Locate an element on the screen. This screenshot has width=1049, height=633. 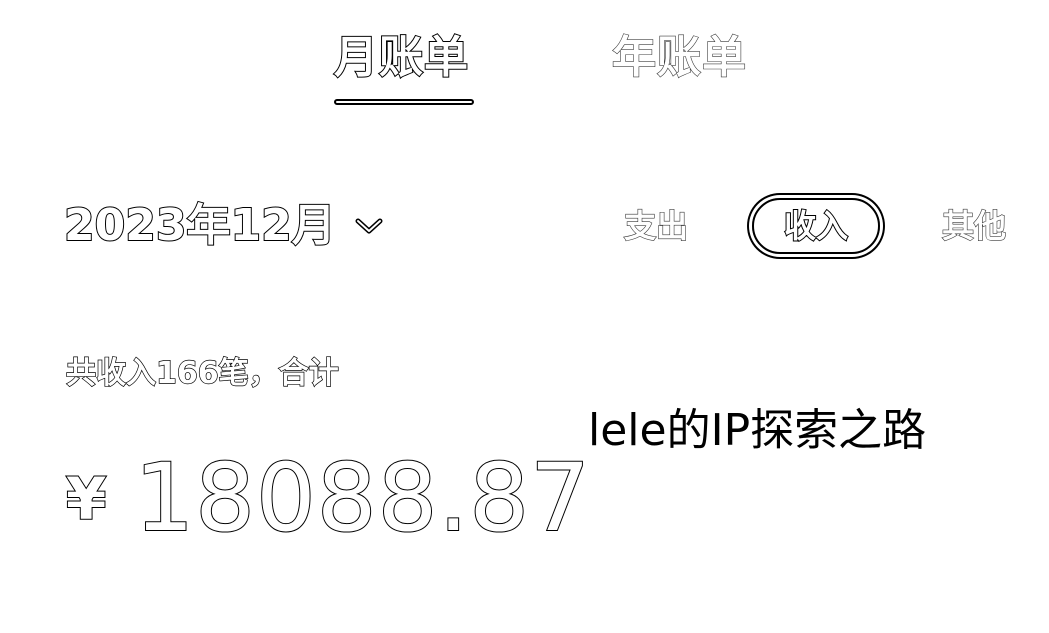
tab-monthly-bill: 月账单 is located at coordinates (401, 58).